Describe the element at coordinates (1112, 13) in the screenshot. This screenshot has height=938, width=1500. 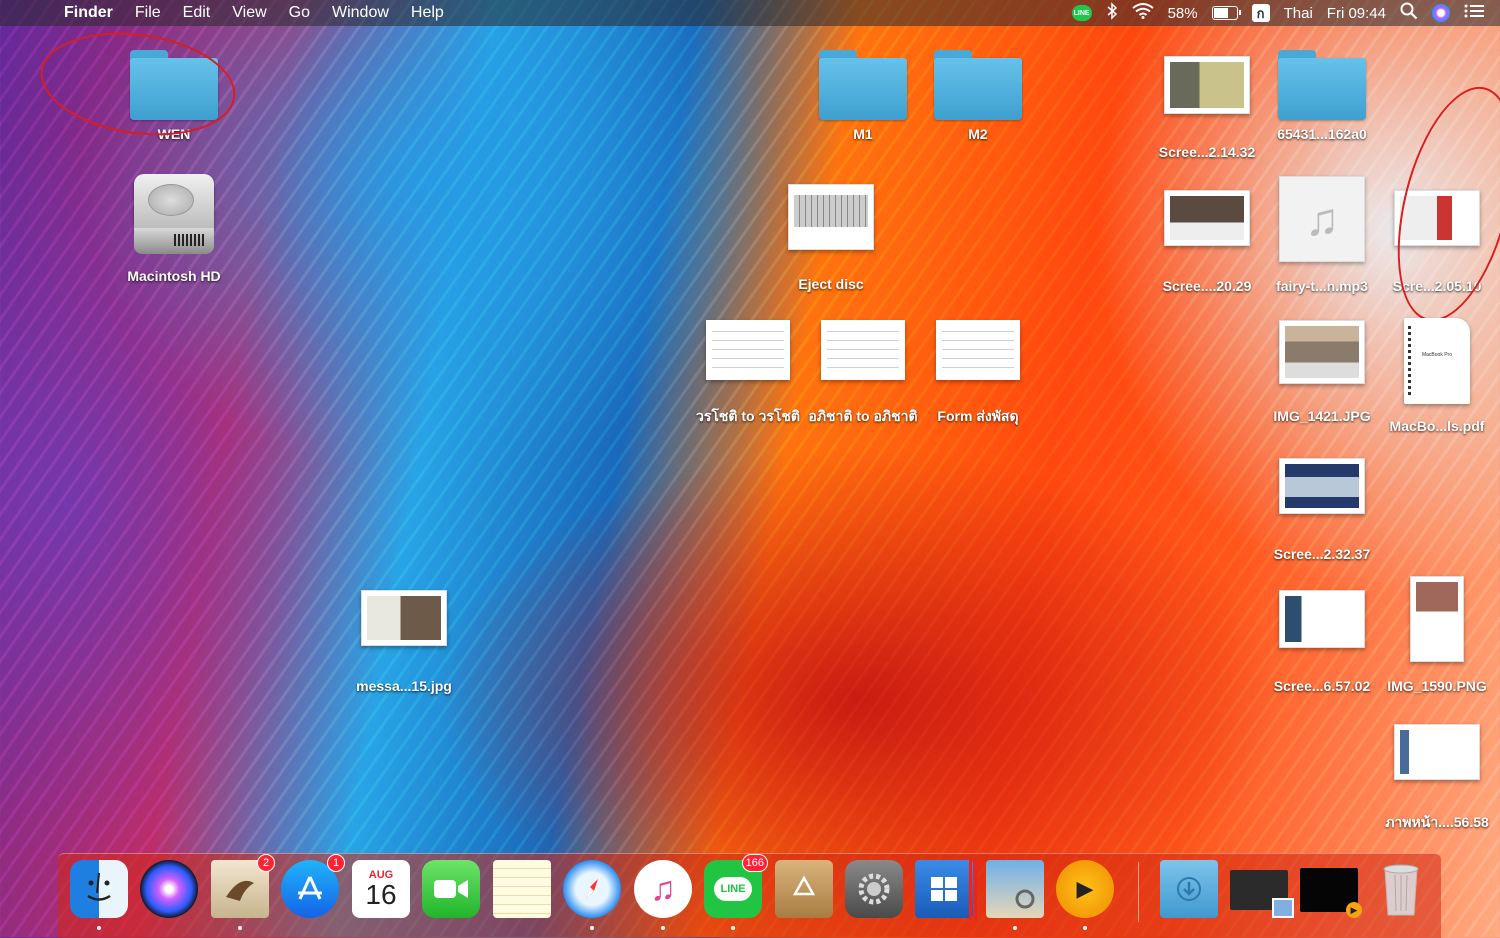
I see `bluetooth-icon` at that location.